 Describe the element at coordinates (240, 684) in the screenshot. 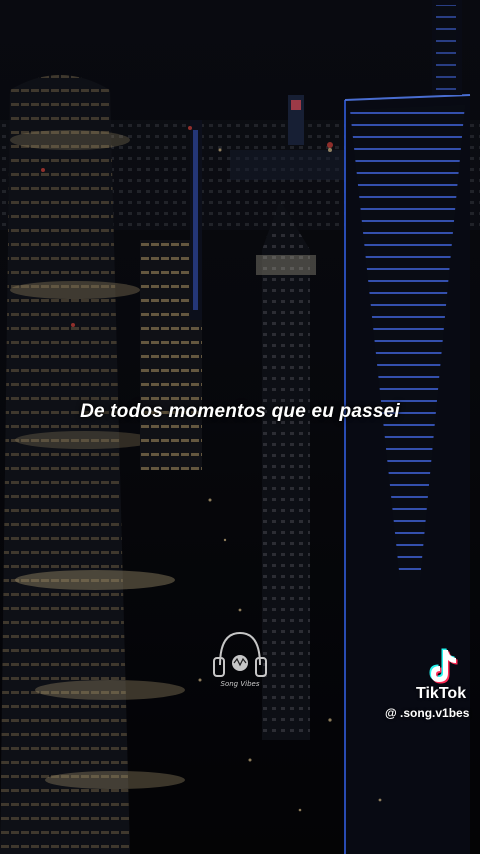

I see `logo-label: Song Vibes` at that location.